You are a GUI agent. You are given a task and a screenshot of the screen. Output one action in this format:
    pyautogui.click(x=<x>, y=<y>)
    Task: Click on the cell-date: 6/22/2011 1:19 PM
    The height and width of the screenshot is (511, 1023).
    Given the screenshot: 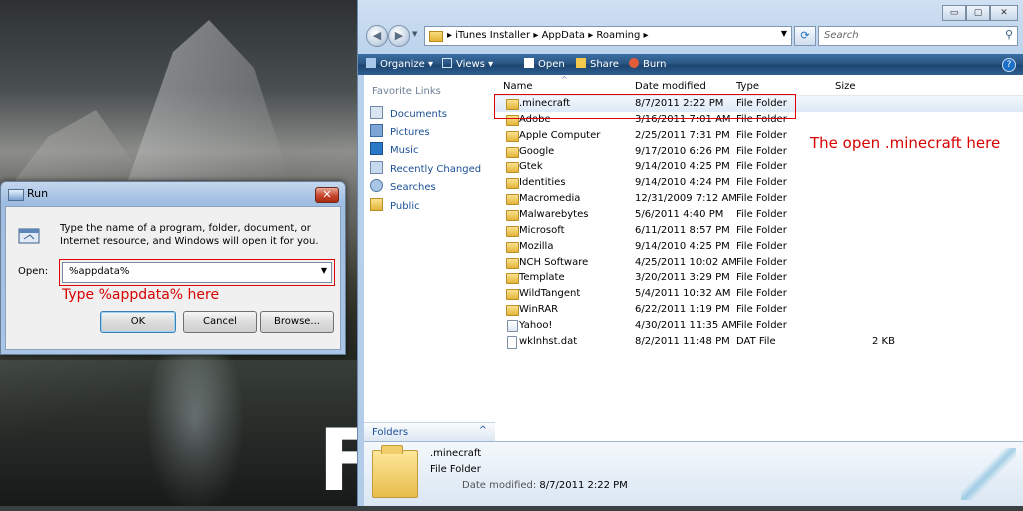 What is the action you would take?
    pyautogui.click(x=682, y=310)
    